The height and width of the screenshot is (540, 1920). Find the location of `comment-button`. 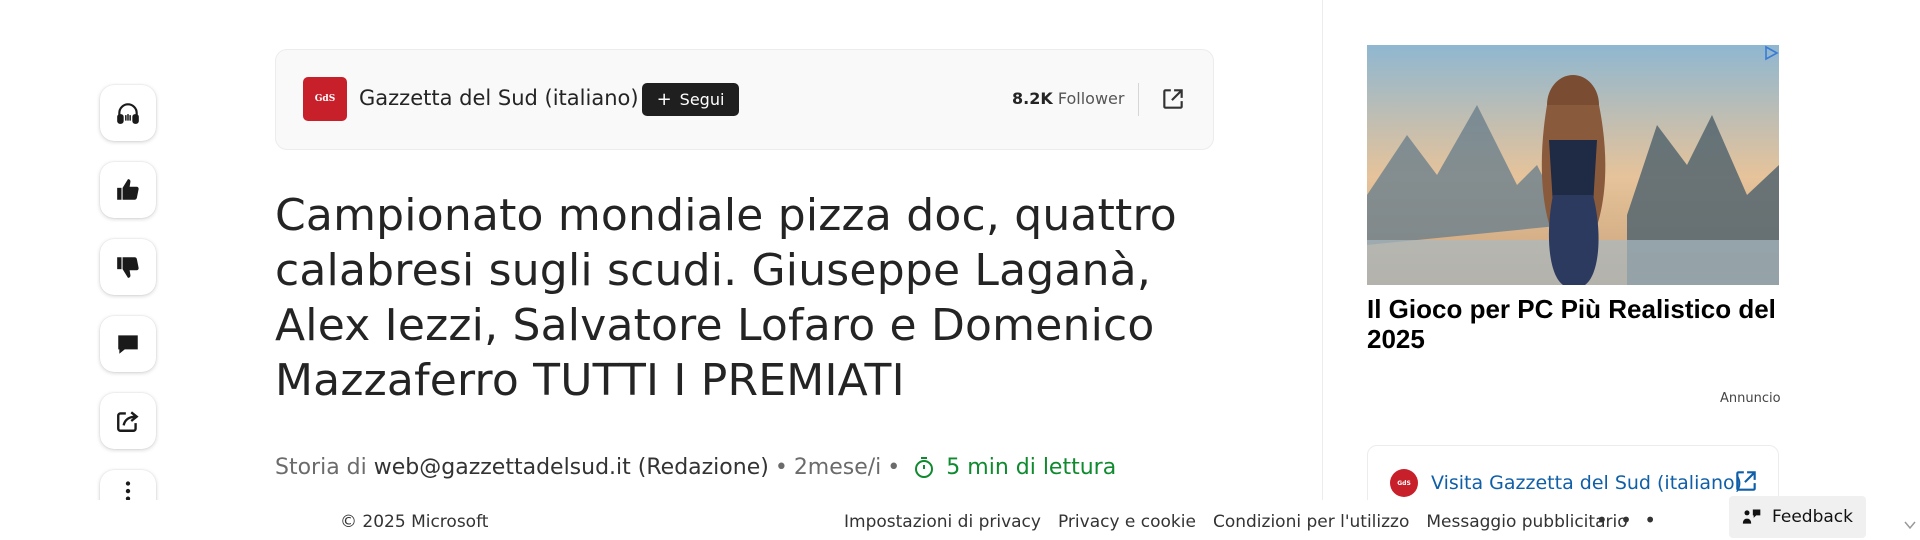

comment-button is located at coordinates (128, 344).